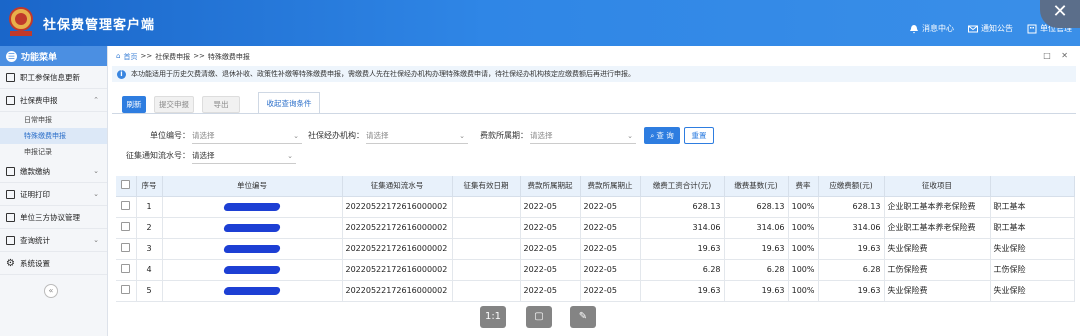  What do you see at coordinates (851, 270) in the screenshot?
I see `due-amount-cell: 6.28` at bounding box center [851, 270].